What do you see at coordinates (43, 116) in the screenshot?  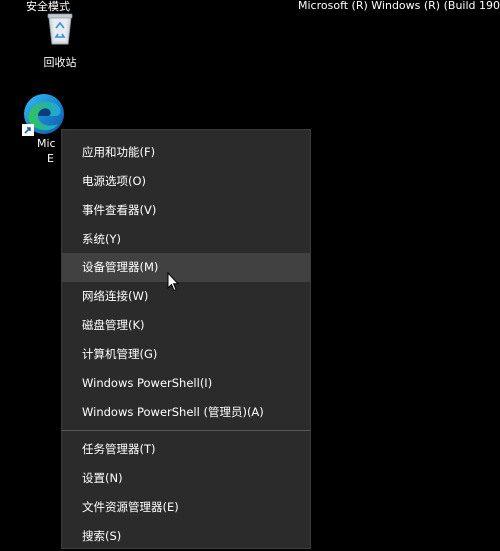 I see `edge-shortcut` at bounding box center [43, 116].